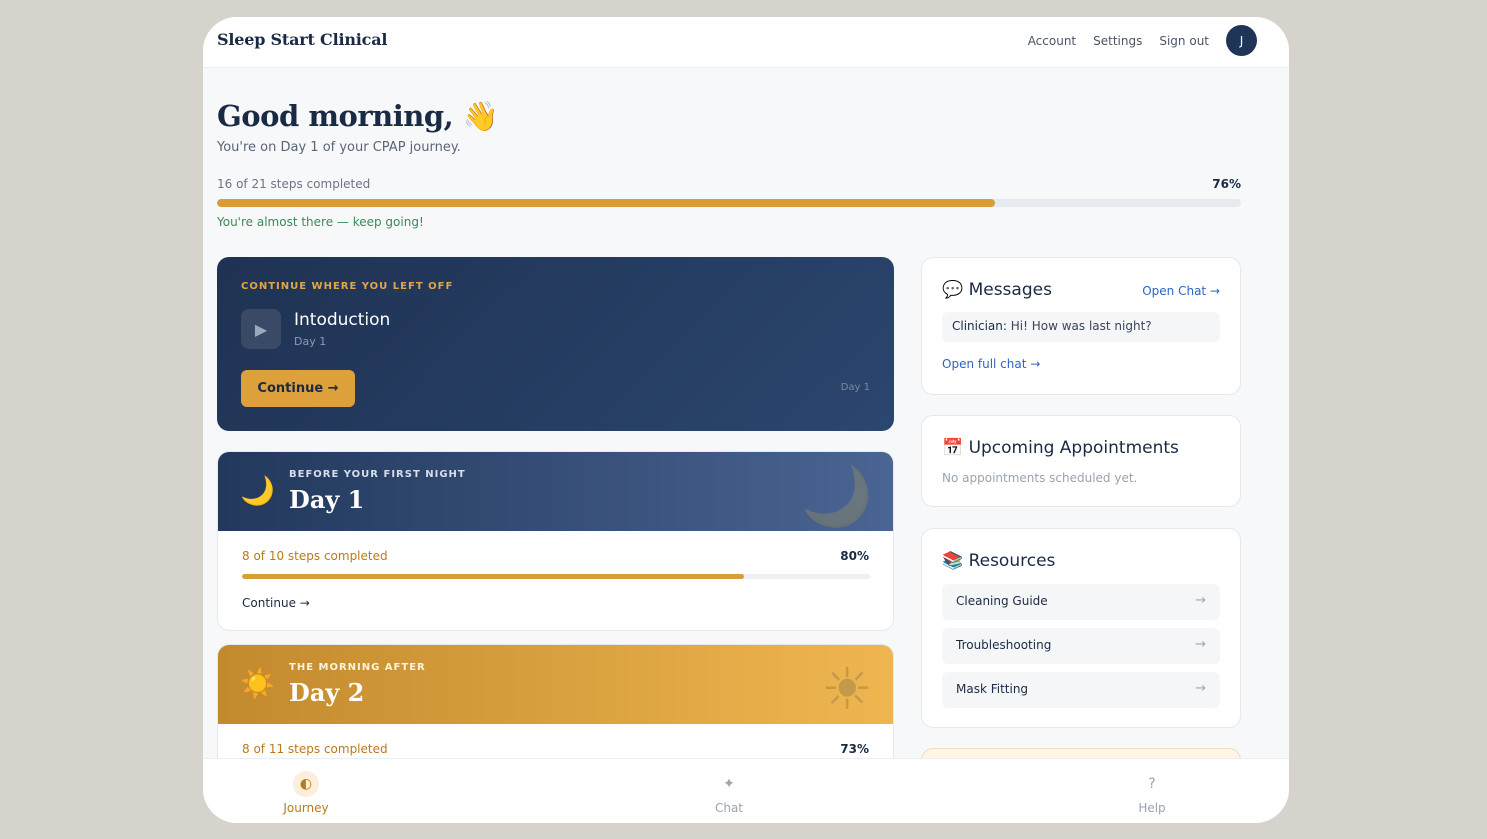 This screenshot has width=1487, height=839. Describe the element at coordinates (979, 326) in the screenshot. I see `message-sender: Clinician:` at that location.